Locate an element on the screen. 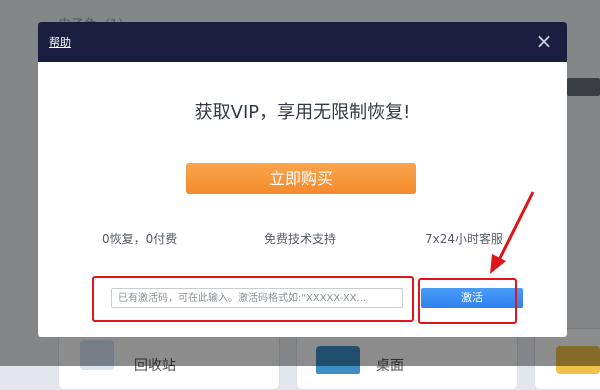 The height and width of the screenshot is (390, 600). help-link: 帮助 is located at coordinates (60, 42).